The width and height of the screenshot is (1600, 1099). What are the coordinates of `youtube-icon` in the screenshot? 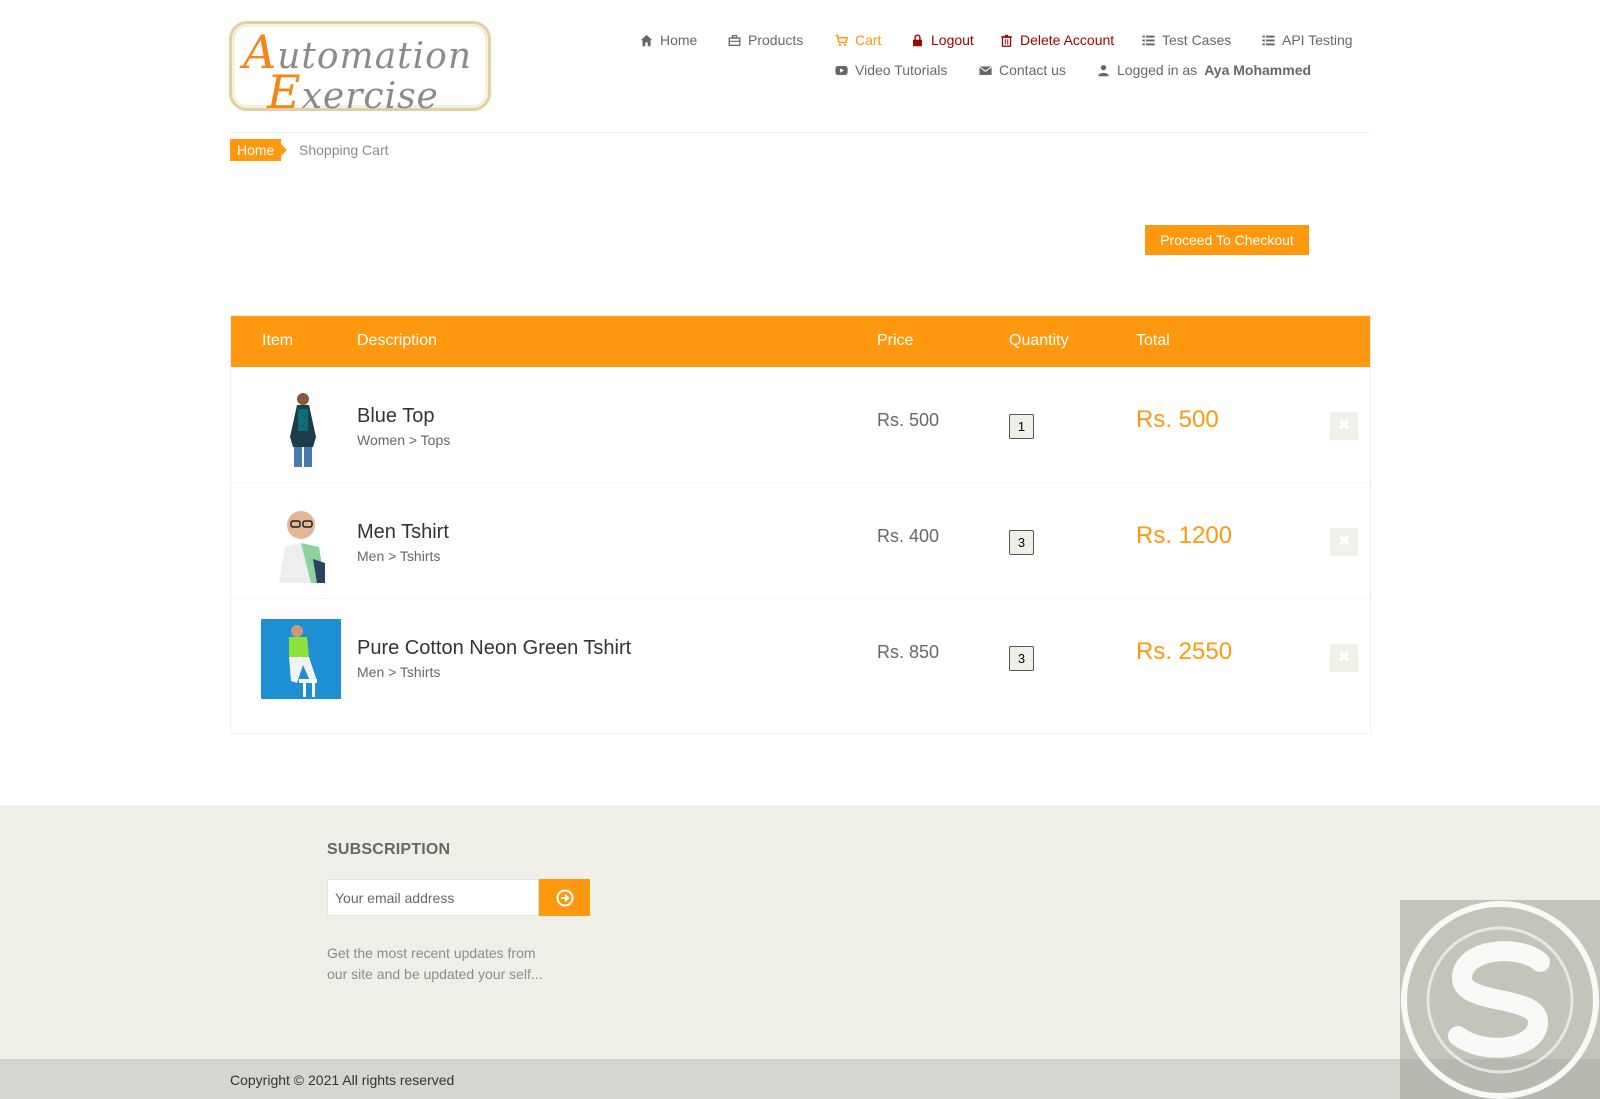 It's located at (841, 70).